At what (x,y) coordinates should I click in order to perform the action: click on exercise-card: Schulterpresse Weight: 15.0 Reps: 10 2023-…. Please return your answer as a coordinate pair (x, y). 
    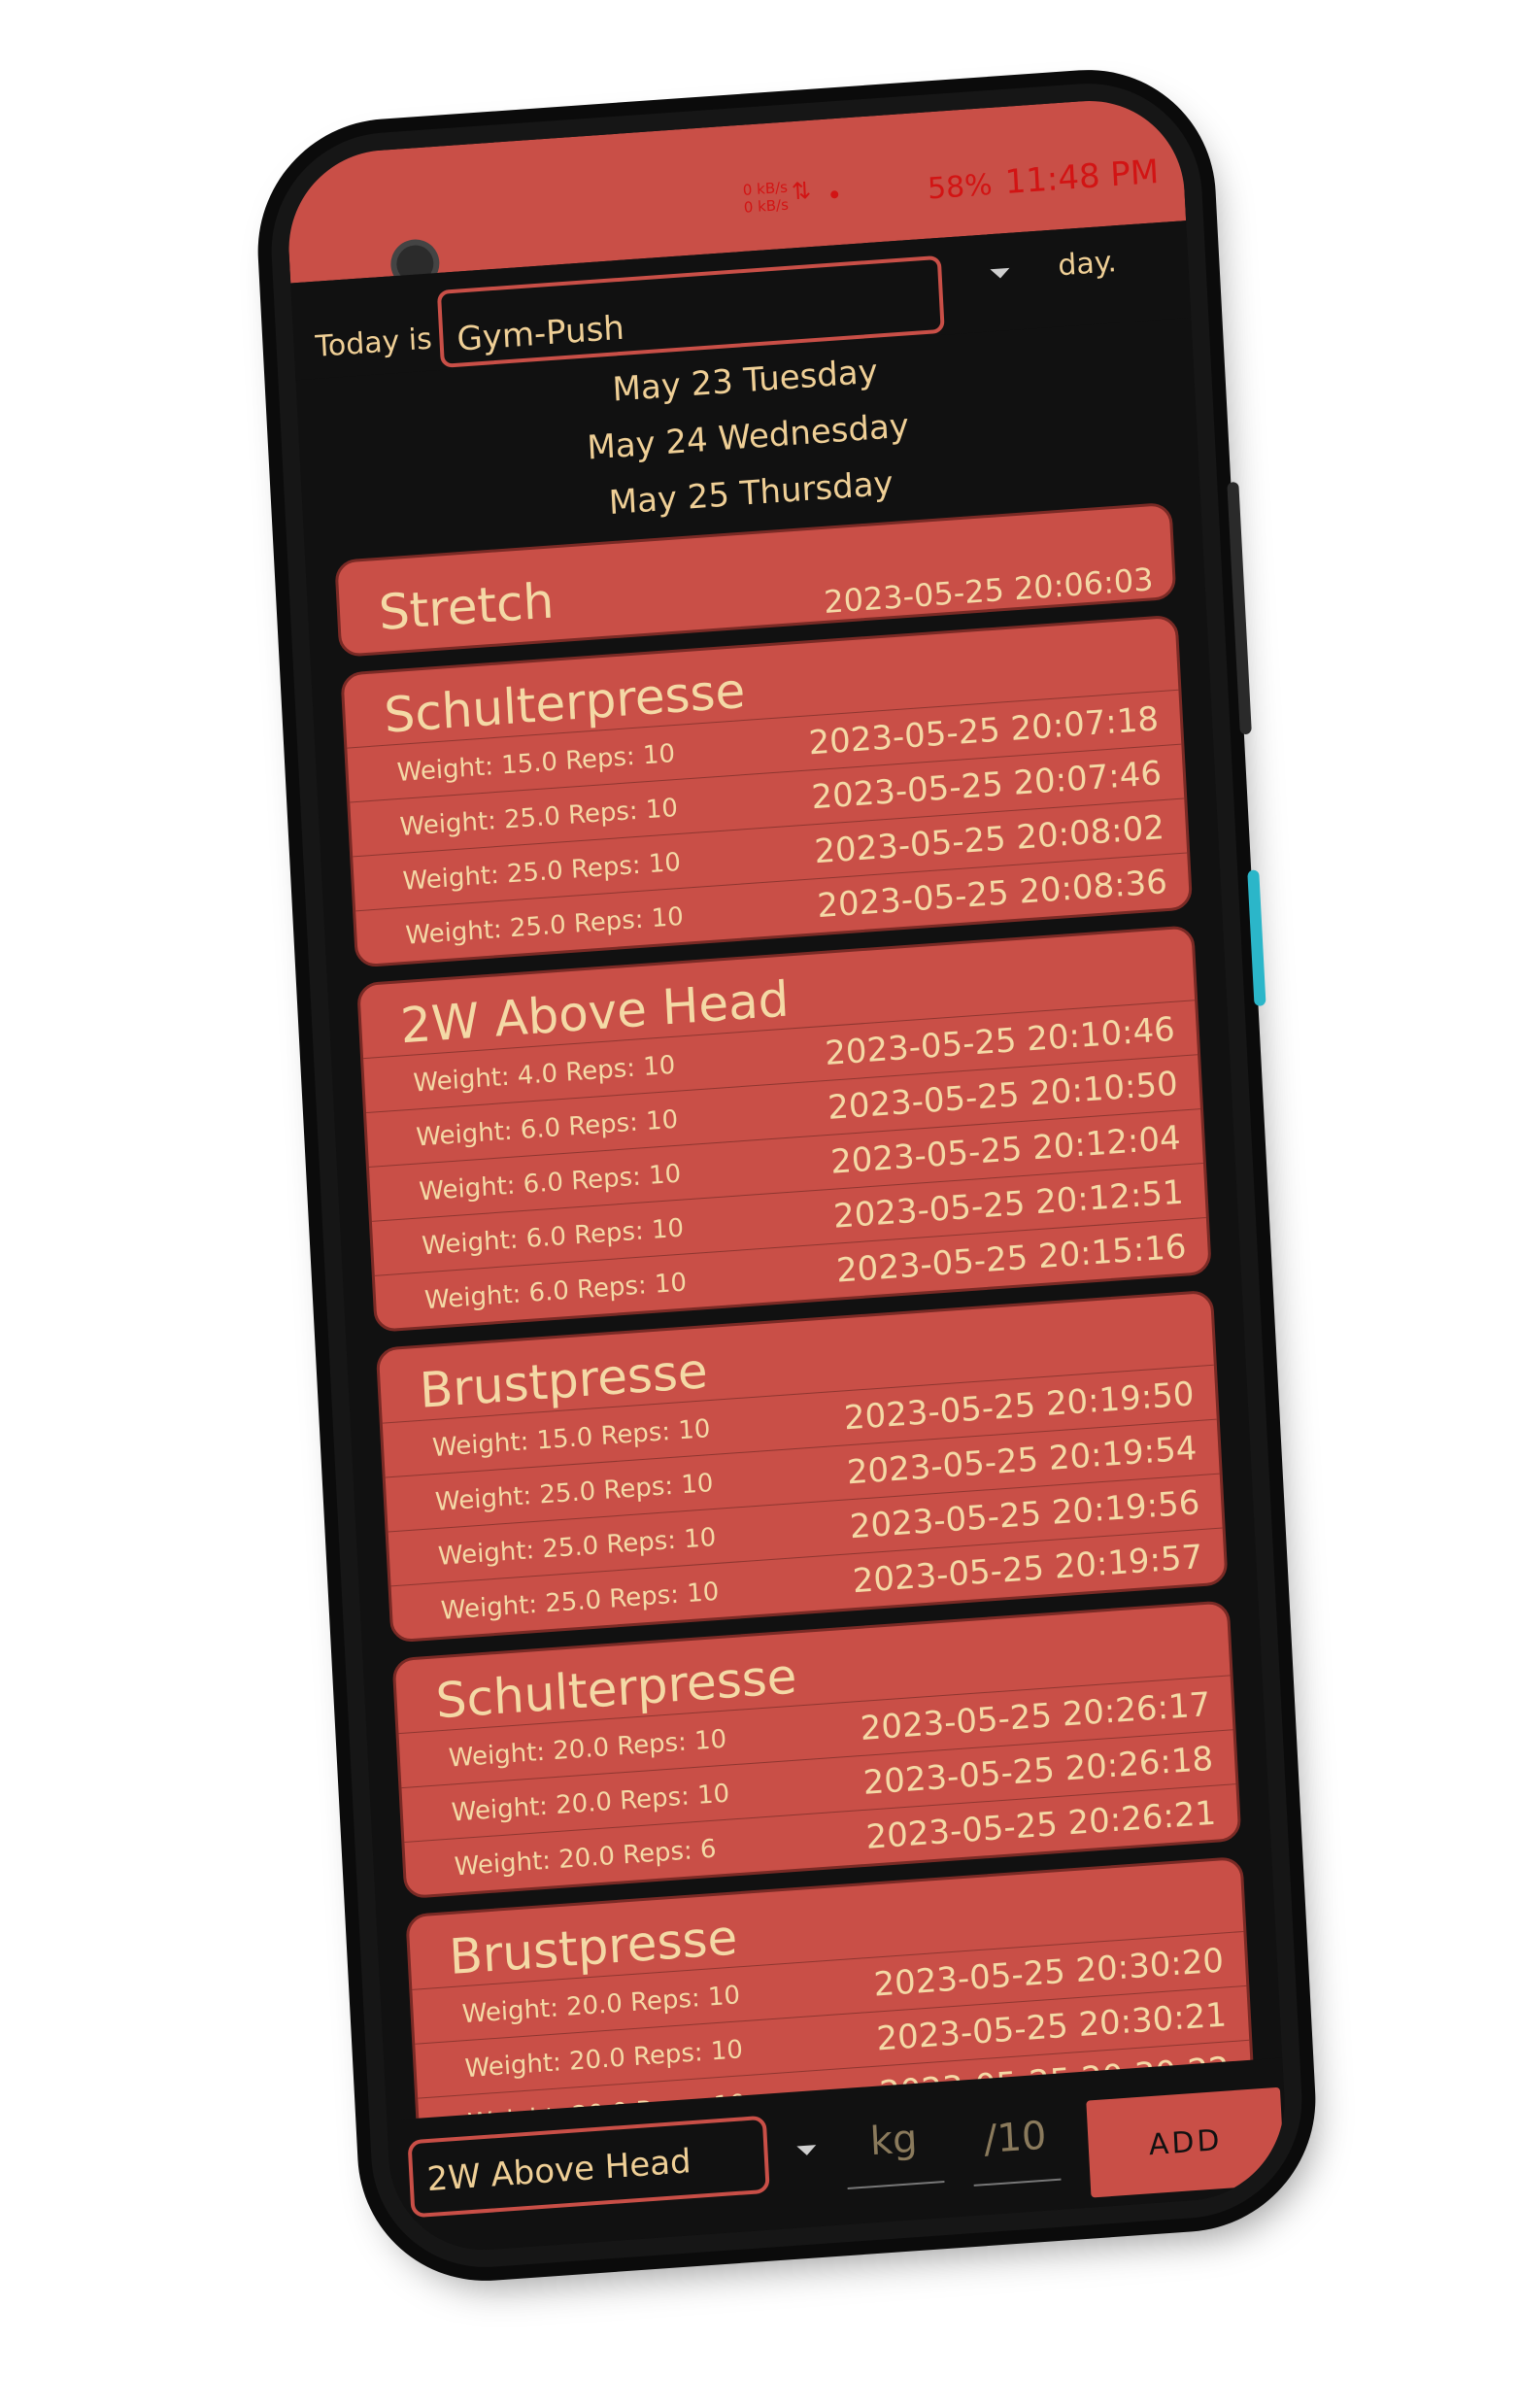
    Looking at the image, I should click on (767, 791).